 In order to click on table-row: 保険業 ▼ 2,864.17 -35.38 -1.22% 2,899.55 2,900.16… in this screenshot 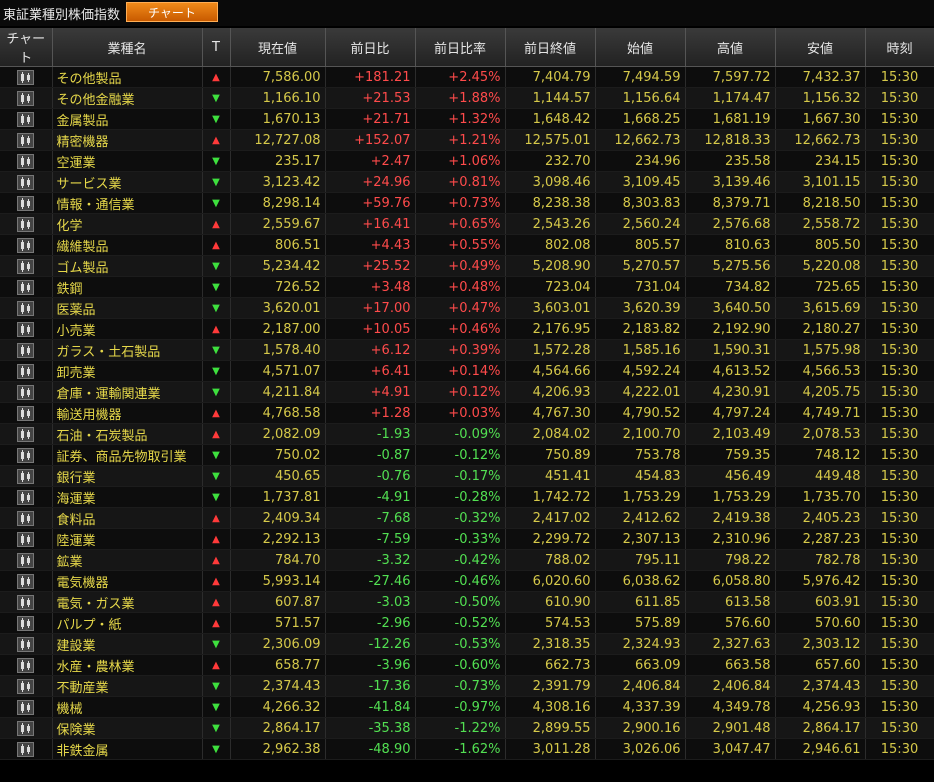, I will do `click(467, 728)`.